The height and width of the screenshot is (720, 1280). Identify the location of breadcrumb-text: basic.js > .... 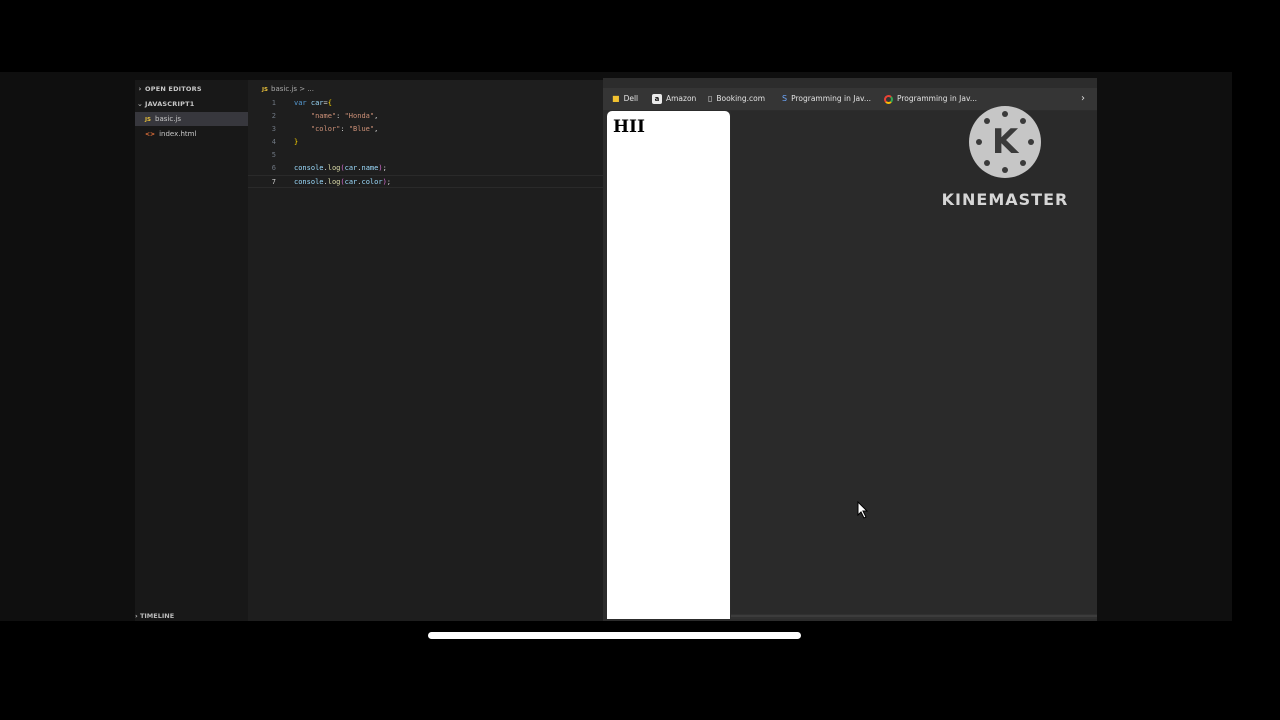
(292, 89).